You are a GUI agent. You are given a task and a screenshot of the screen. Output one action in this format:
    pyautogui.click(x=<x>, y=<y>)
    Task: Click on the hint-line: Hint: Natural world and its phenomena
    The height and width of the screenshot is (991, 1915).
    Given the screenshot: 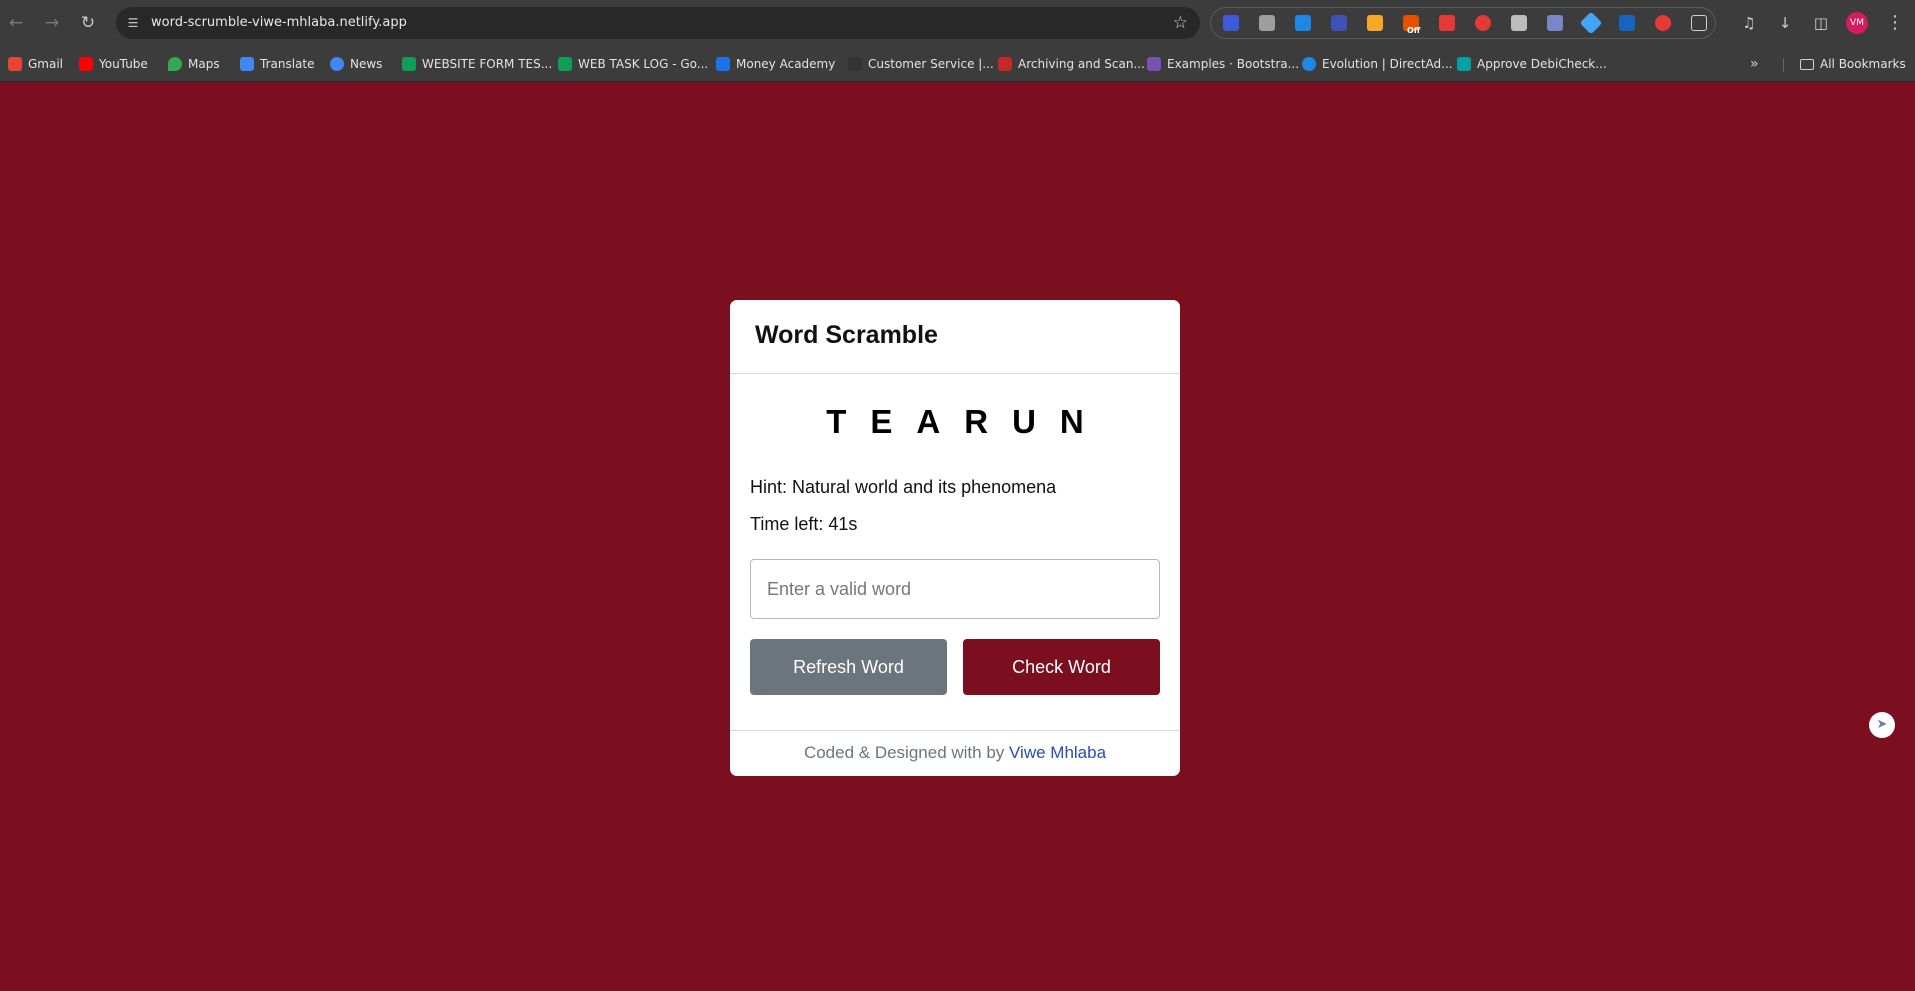 What is the action you would take?
    pyautogui.click(x=903, y=487)
    